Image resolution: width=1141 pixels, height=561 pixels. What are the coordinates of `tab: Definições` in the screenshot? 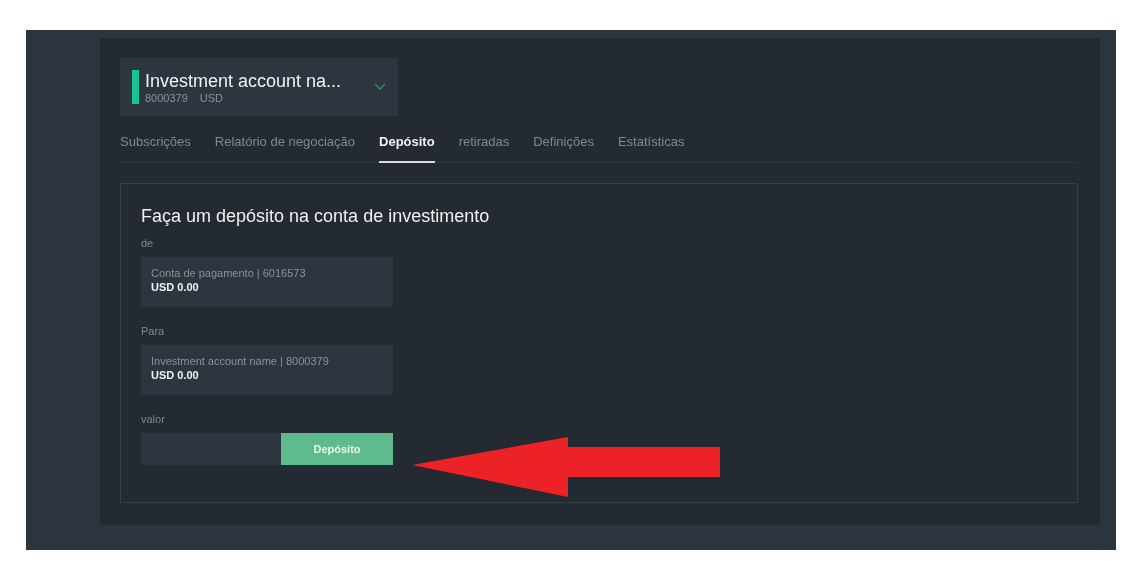 It's located at (563, 145).